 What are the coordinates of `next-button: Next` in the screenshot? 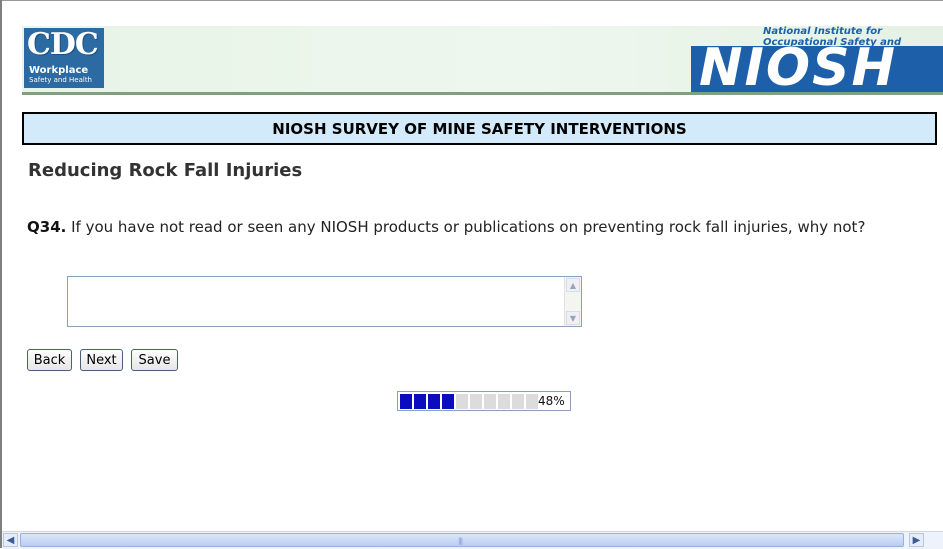 It's located at (101, 360).